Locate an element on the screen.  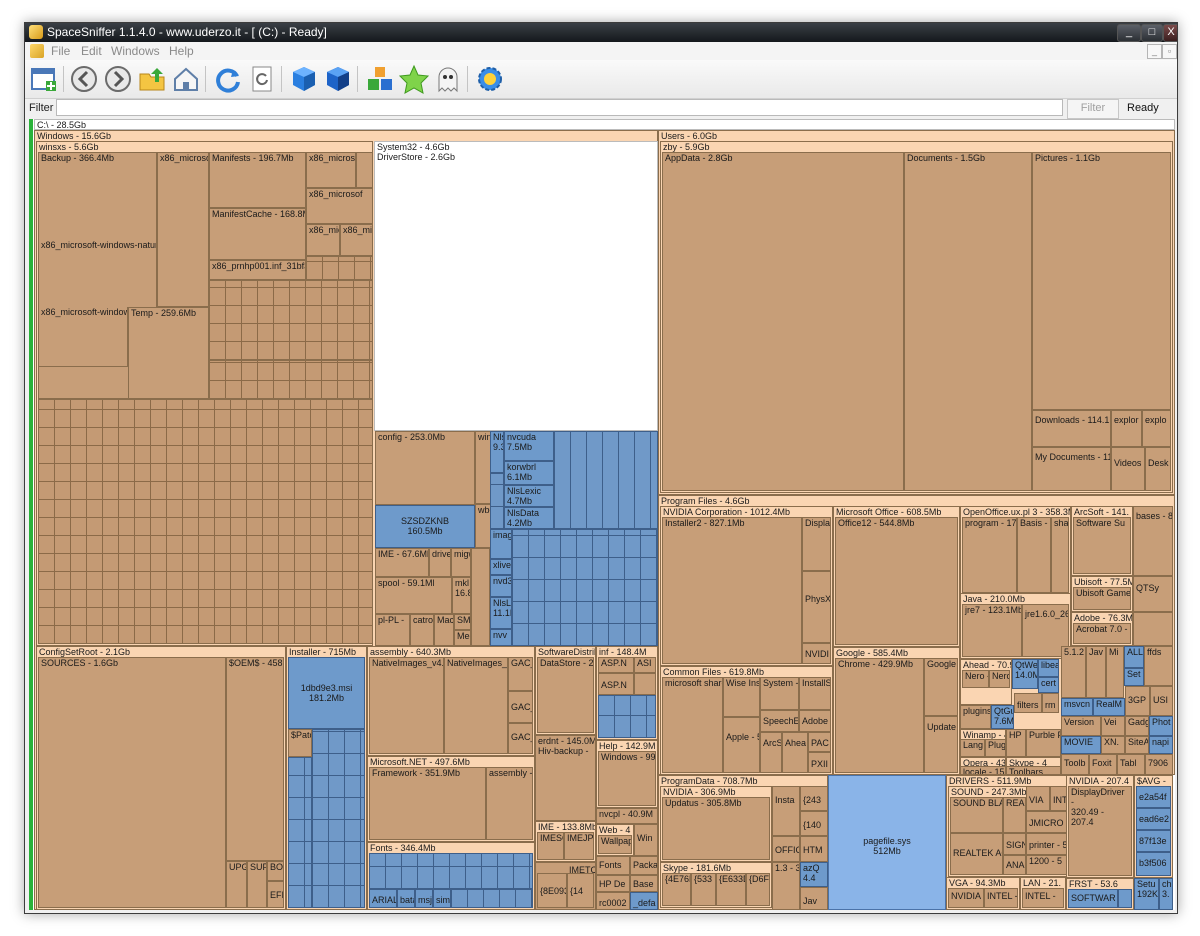
treemap-folder-installer2: Installer2 - 827.1Mb is located at coordinates (732, 590).